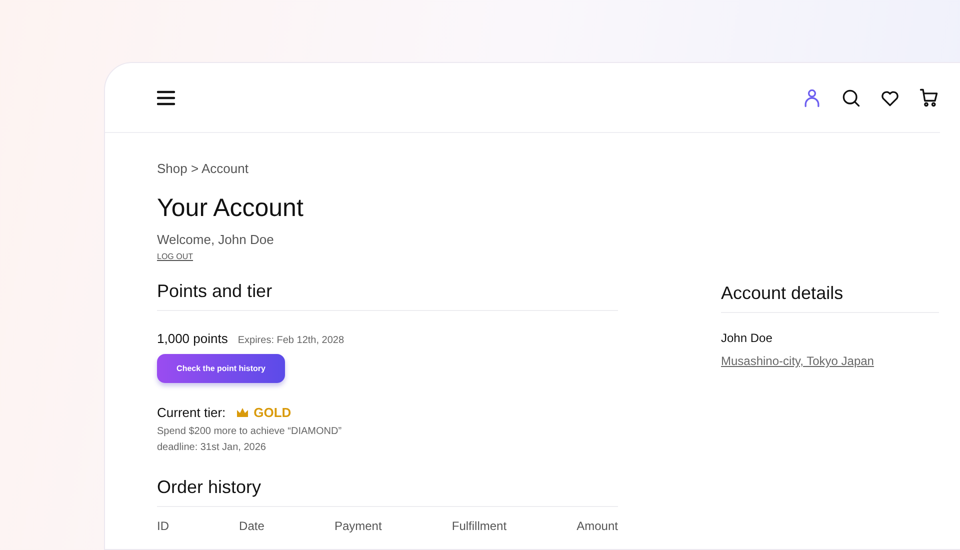 The width and height of the screenshot is (960, 550). I want to click on tier-progress-text: Spend $200 more to achieve “DIAMOND”, so click(250, 431).